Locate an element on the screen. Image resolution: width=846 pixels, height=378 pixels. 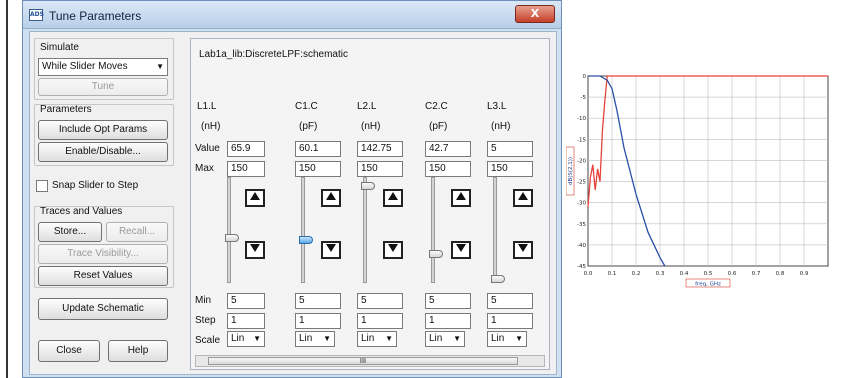
arrow-down-icon is located at coordinates (255, 248).